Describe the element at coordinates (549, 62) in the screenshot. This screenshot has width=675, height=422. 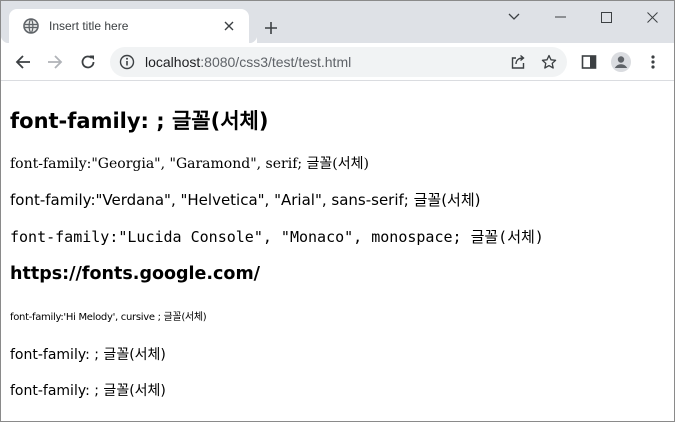
I see `star-icon` at that location.